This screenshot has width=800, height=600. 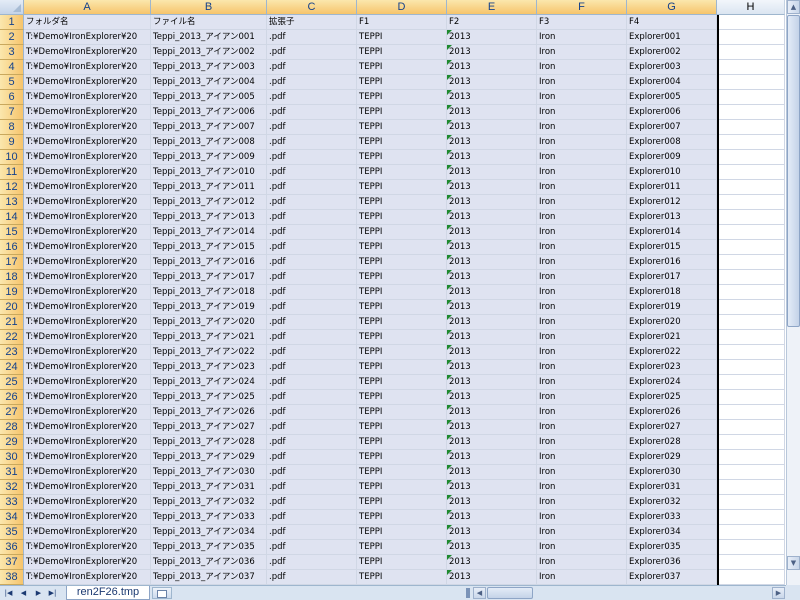 I want to click on cell-d33: TEPPI, so click(x=402, y=502).